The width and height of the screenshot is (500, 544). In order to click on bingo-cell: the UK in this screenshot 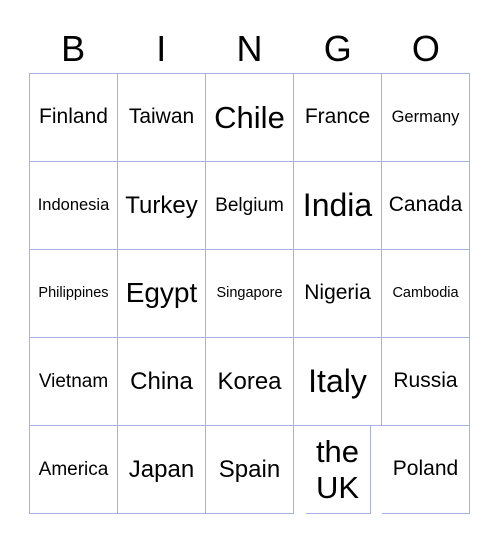, I will do `click(338, 470)`.